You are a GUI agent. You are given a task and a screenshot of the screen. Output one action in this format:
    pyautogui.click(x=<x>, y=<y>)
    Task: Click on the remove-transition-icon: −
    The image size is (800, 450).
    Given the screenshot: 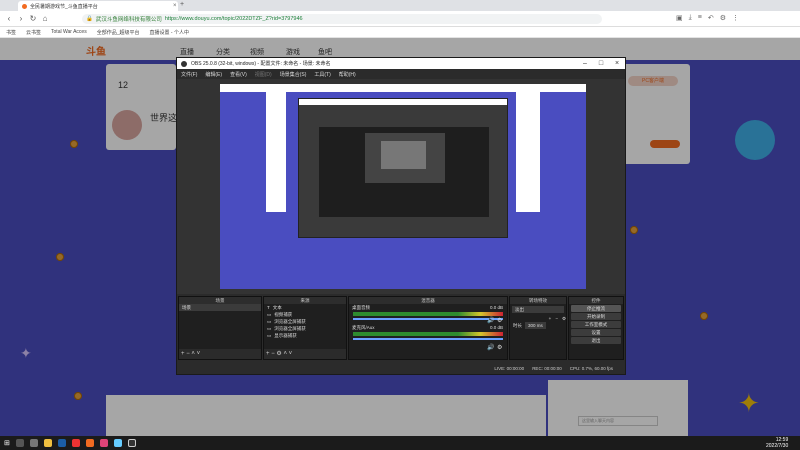 What is the action you would take?
    pyautogui.click(x=556, y=318)
    